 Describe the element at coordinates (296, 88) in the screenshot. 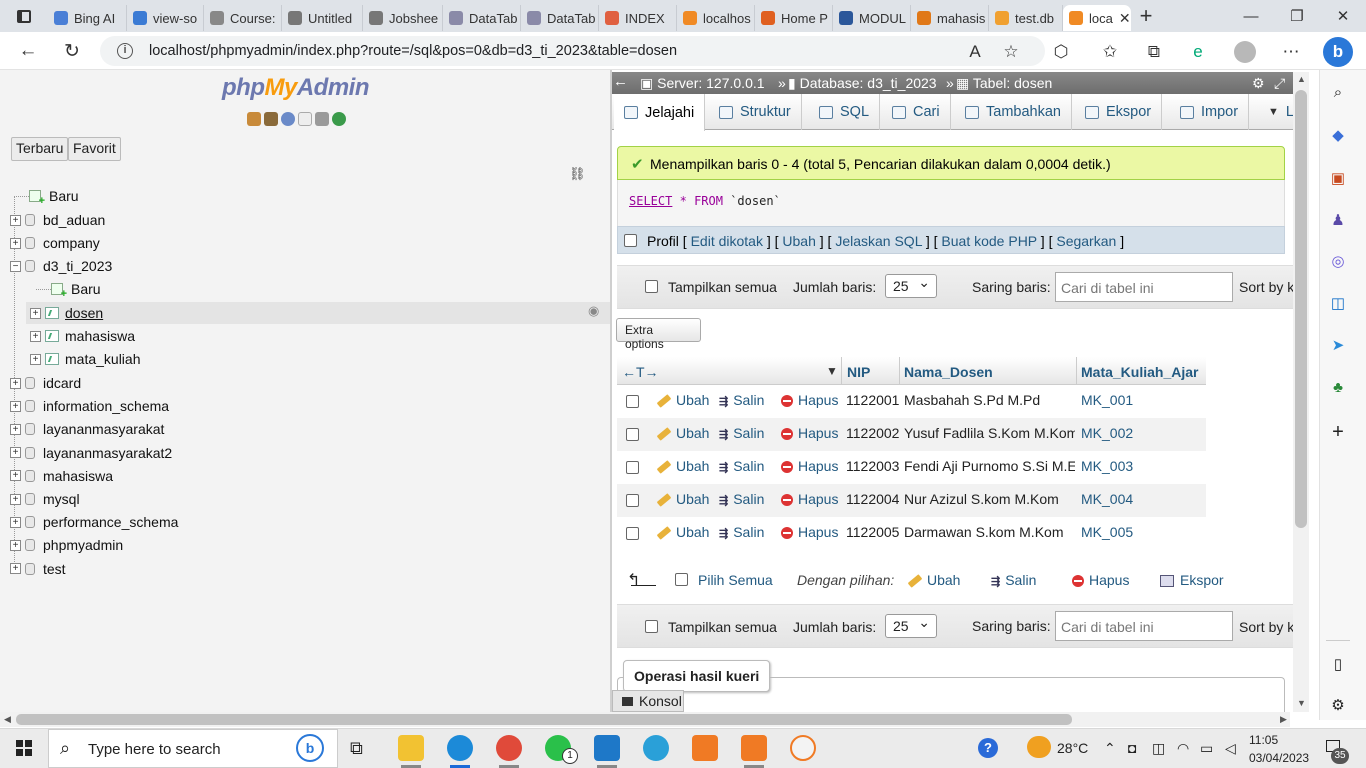

I see `phpmyadmin-logo: phpMyAdmin` at that location.